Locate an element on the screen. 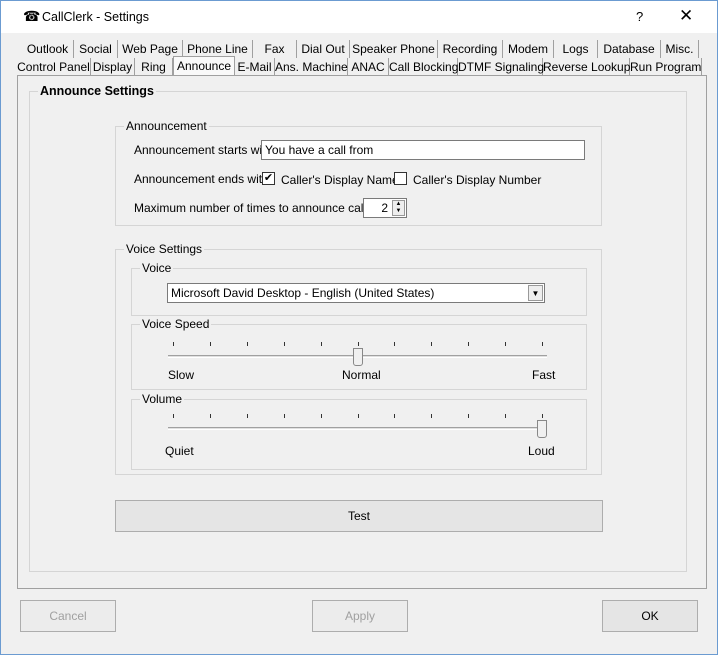 The image size is (718, 655). voice-speed-group: Voice Speed Slow Normal Fast is located at coordinates (359, 353).